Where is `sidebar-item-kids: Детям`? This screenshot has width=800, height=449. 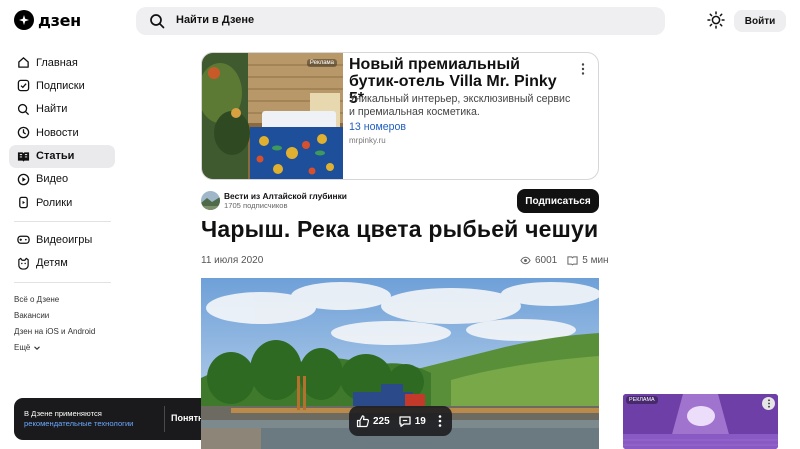 sidebar-item-kids: Детям is located at coordinates (62, 263).